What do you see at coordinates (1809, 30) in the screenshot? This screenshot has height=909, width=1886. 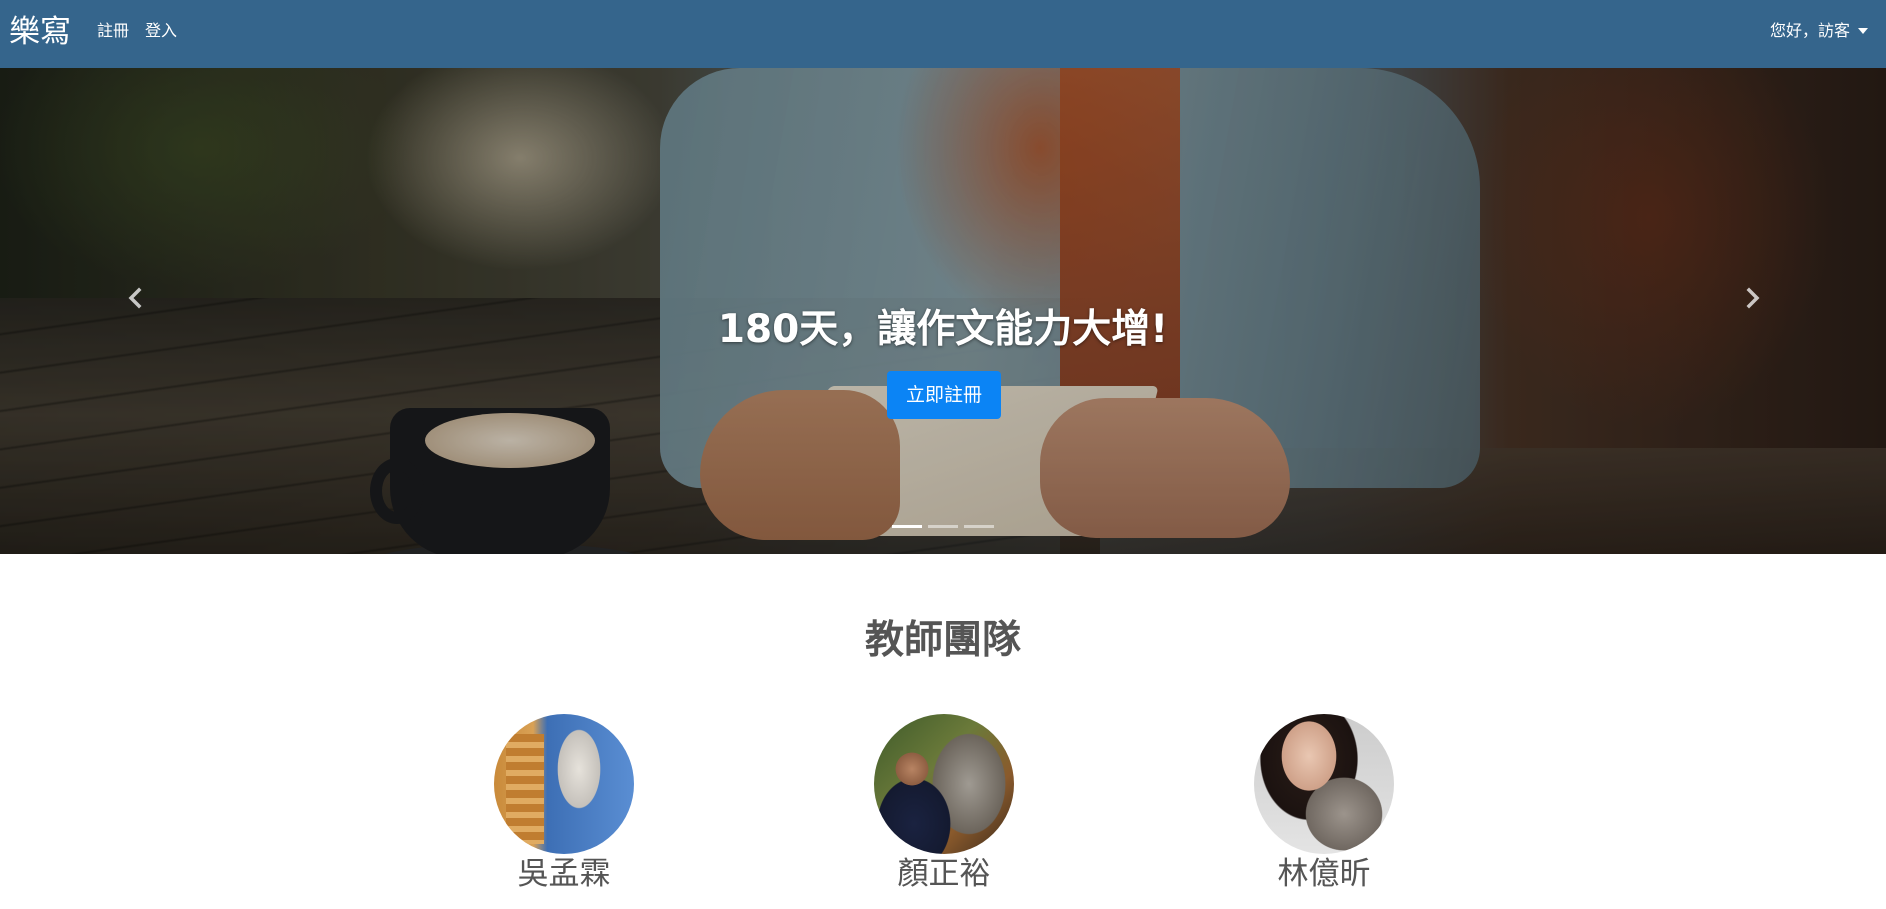 I see `user-greeting: 您好，訪客` at bounding box center [1809, 30].